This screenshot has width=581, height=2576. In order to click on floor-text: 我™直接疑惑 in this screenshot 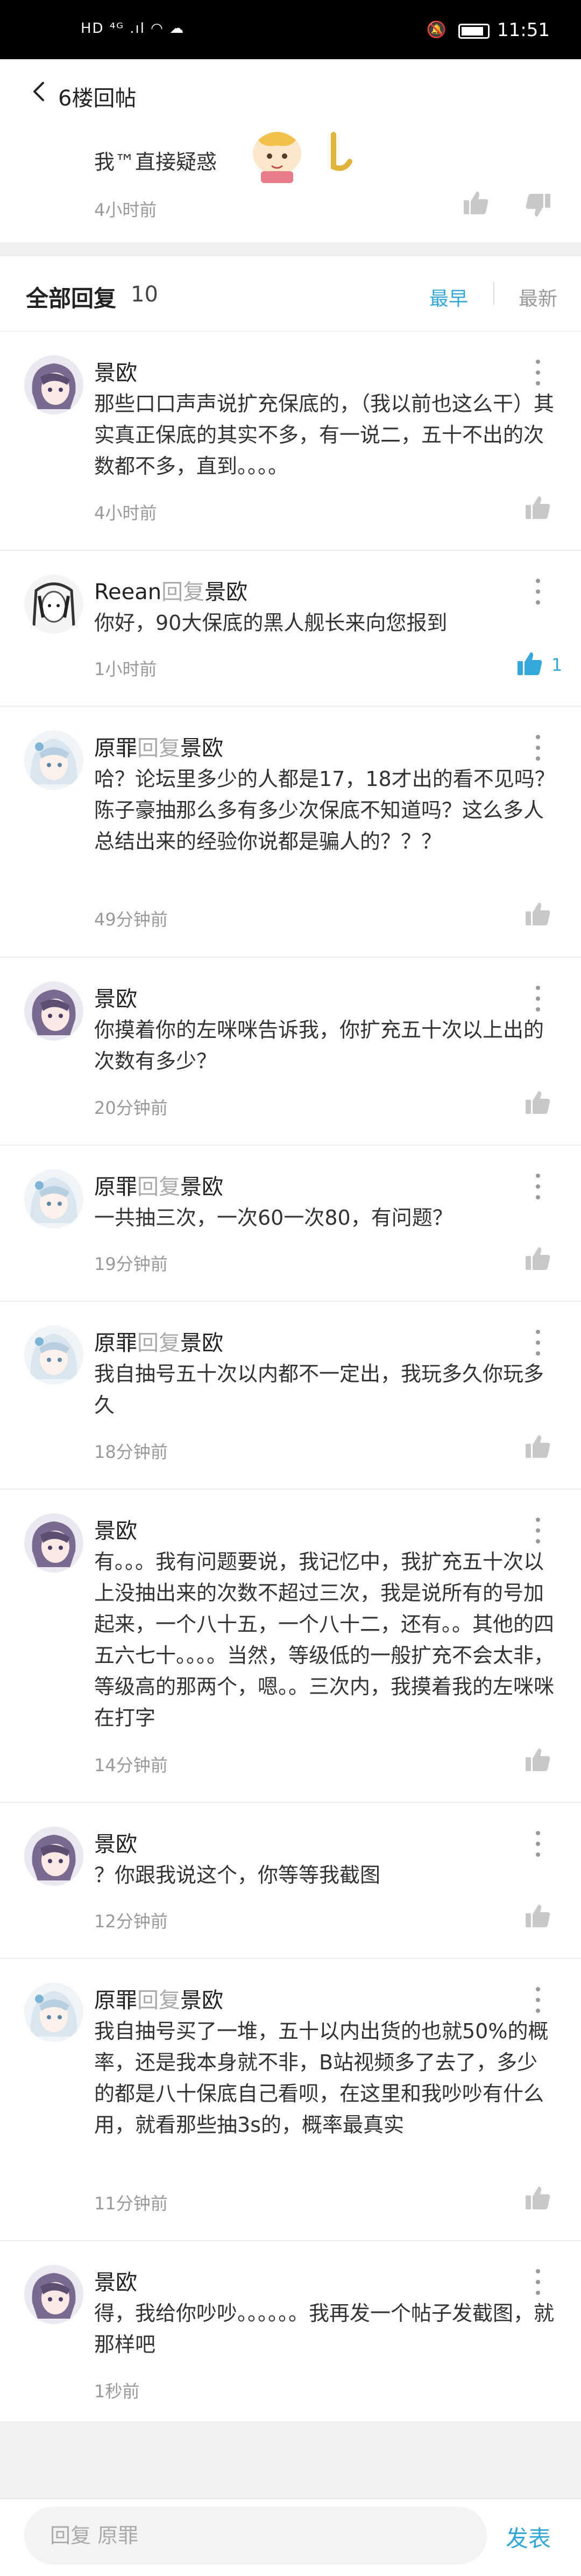, I will do `click(155, 162)`.